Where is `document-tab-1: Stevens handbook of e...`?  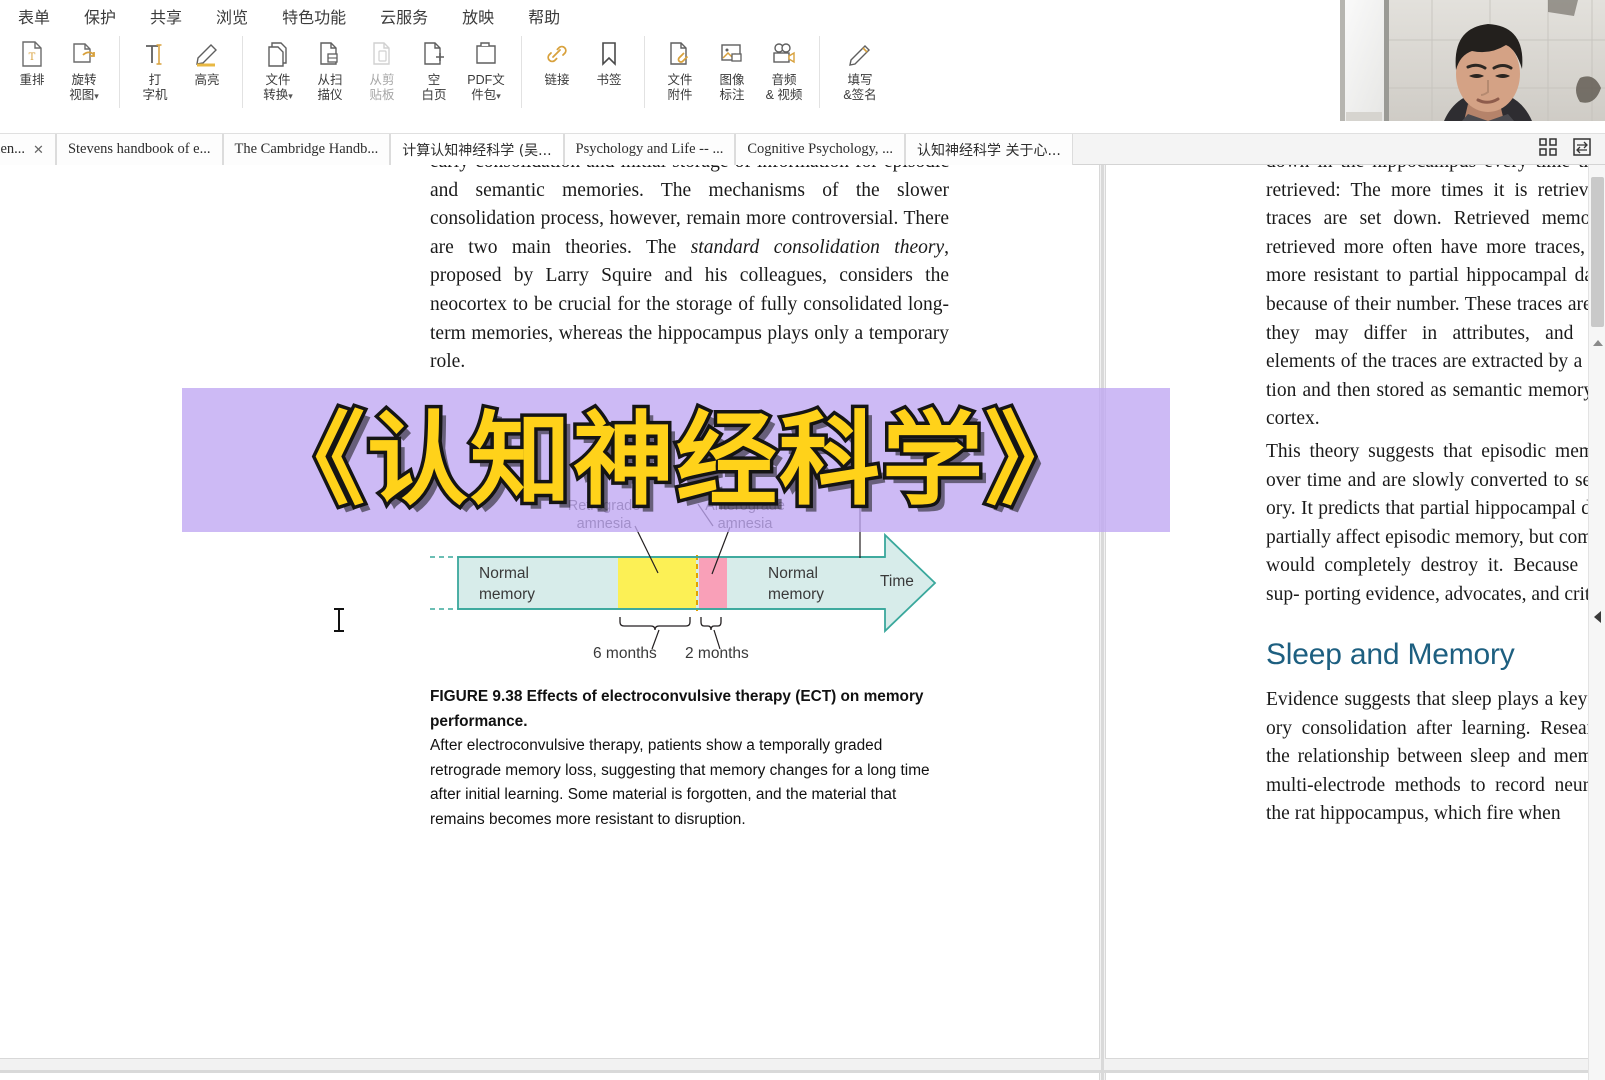
document-tab-1: Stevens handbook of e... is located at coordinates (139, 149).